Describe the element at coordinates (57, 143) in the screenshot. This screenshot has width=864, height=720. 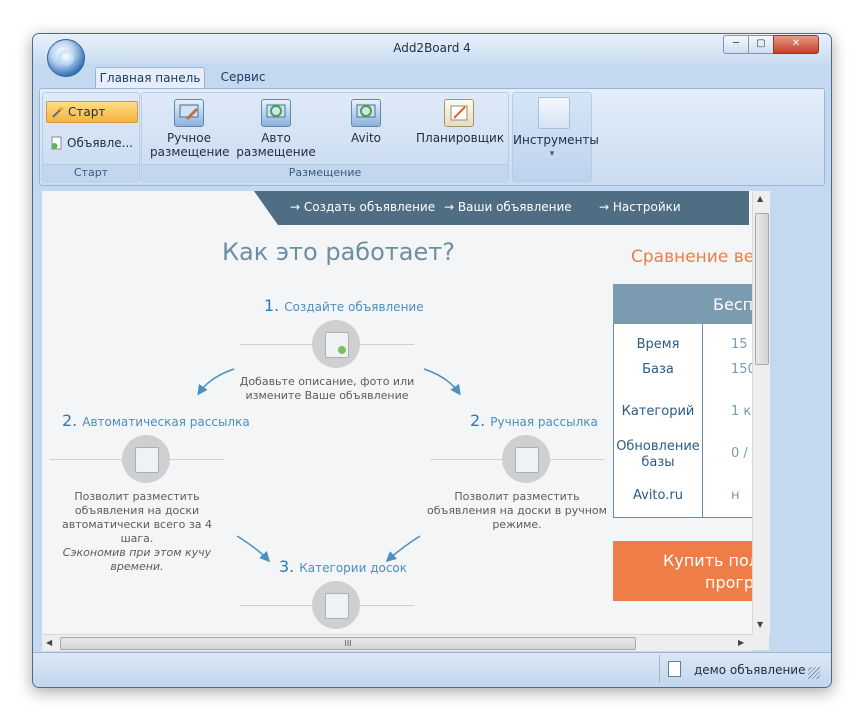
I see `add-document-icon` at that location.